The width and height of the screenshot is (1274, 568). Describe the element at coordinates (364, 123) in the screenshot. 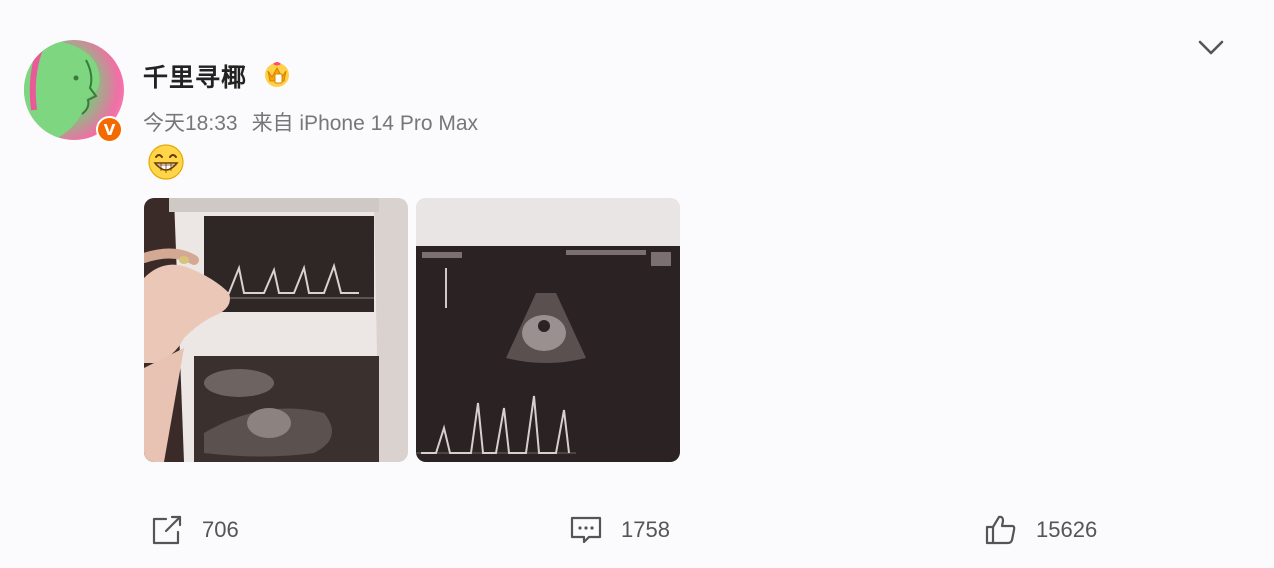

I see `post-source: 来自 iPhone 14 Pro Max` at that location.